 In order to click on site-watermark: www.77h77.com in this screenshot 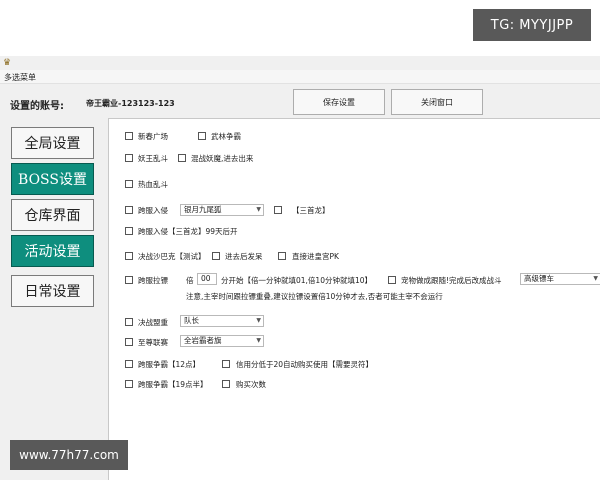, I will do `click(69, 455)`.